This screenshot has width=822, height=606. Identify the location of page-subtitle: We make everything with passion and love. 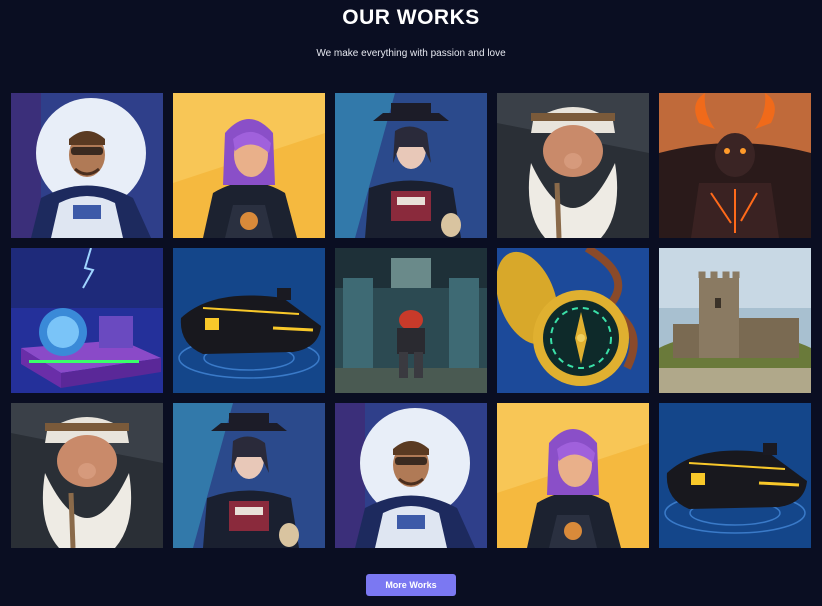
(411, 53).